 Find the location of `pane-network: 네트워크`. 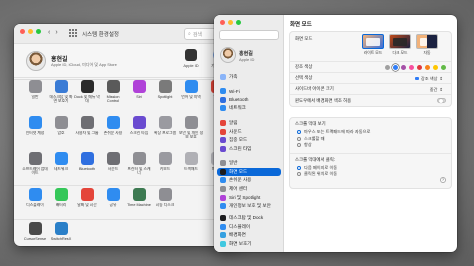

pane-network: 네트워크 is located at coordinates (61, 164).